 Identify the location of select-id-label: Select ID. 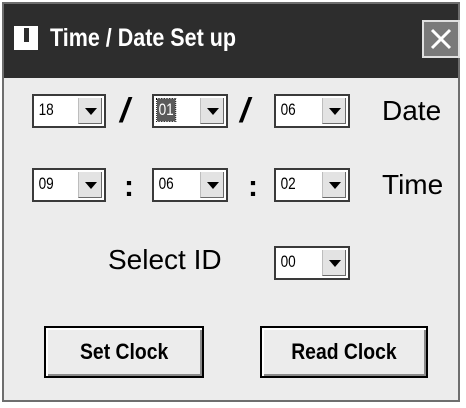
(165, 259).